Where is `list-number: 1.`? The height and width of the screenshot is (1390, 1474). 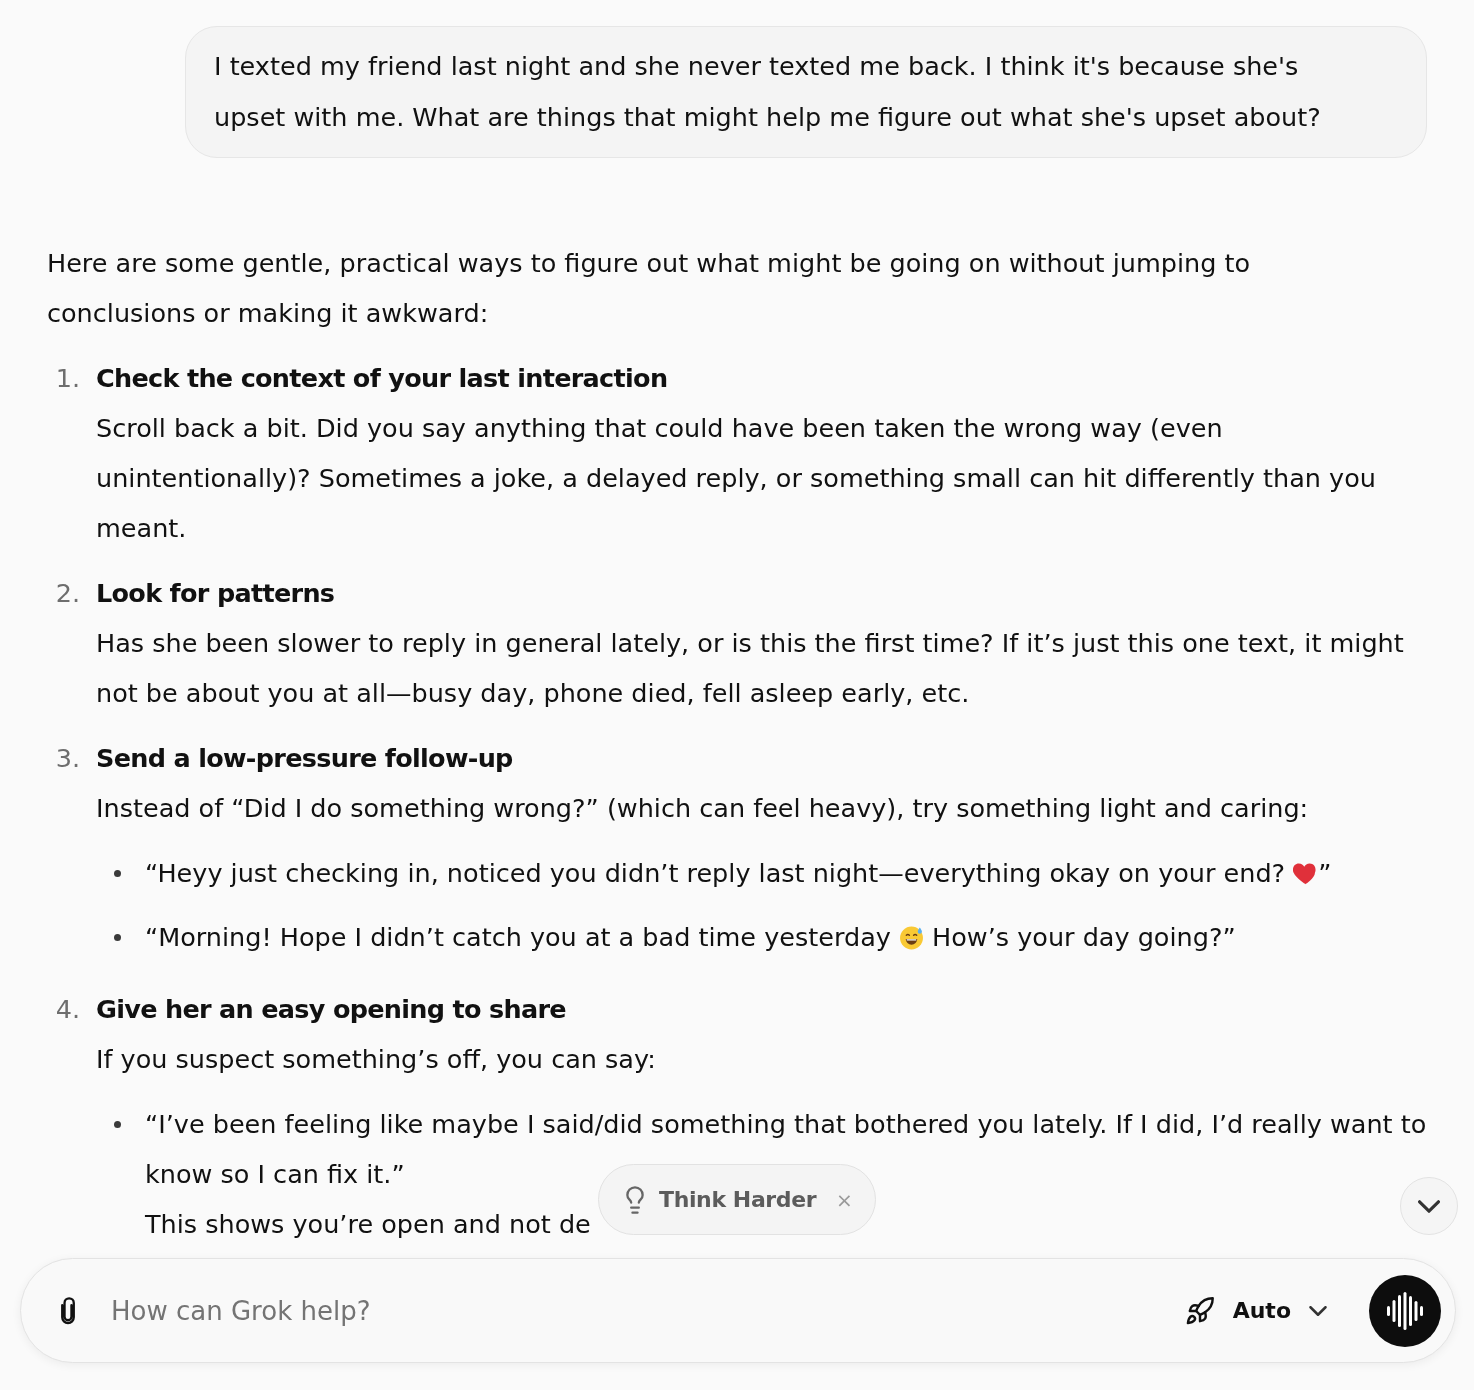 list-number: 1. is located at coordinates (68, 378).